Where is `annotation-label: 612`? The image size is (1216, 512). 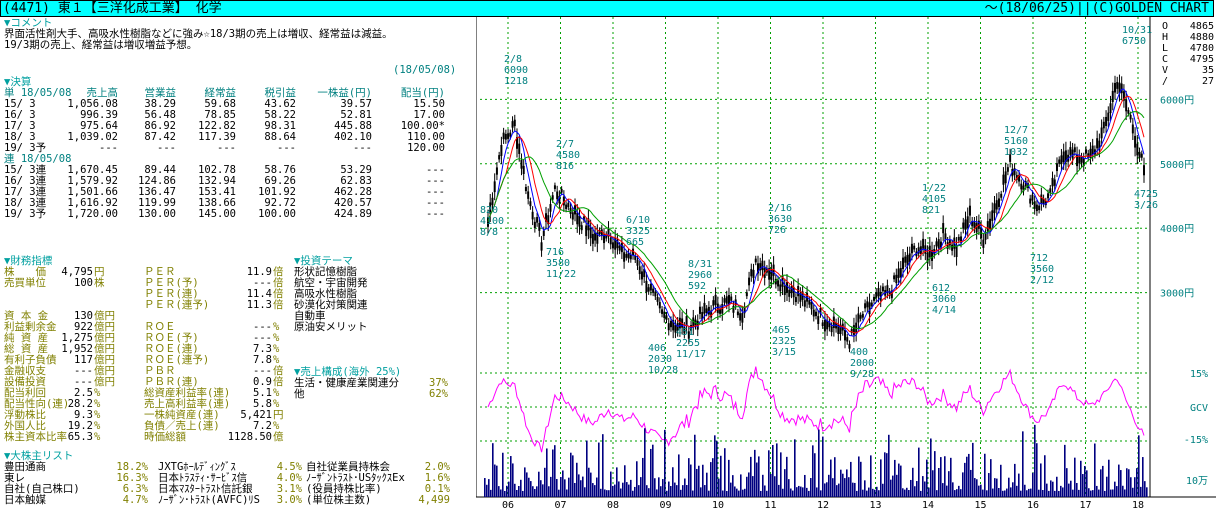
annotation-label: 612 is located at coordinates (941, 288).